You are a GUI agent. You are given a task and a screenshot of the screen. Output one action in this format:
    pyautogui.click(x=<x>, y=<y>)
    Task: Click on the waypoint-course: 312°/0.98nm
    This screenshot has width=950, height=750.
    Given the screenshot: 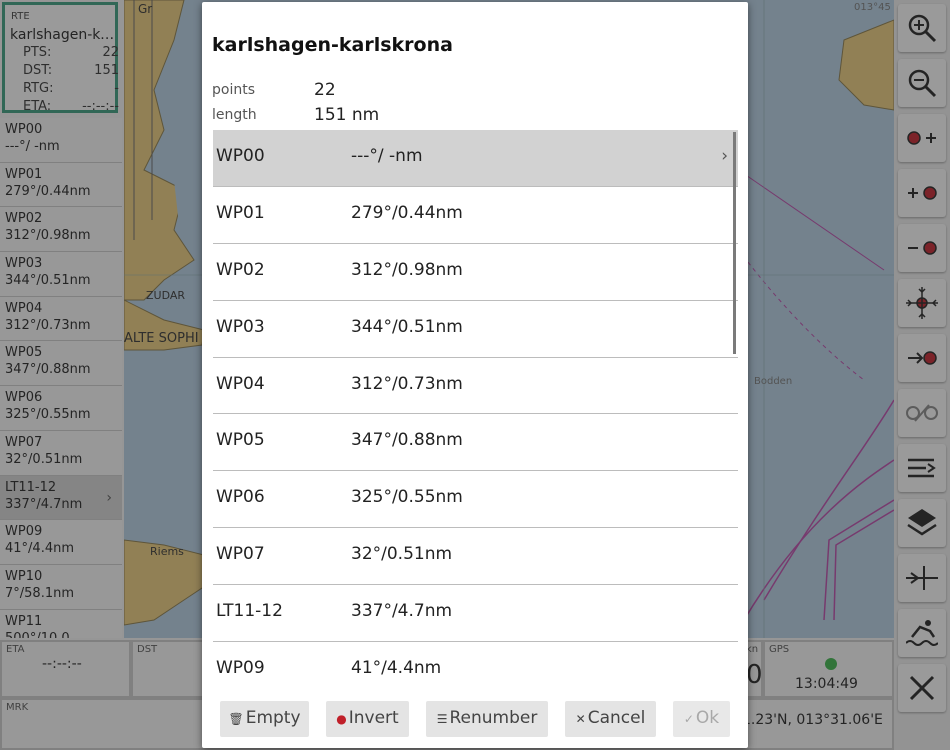 What is the action you would take?
    pyautogui.click(x=407, y=269)
    